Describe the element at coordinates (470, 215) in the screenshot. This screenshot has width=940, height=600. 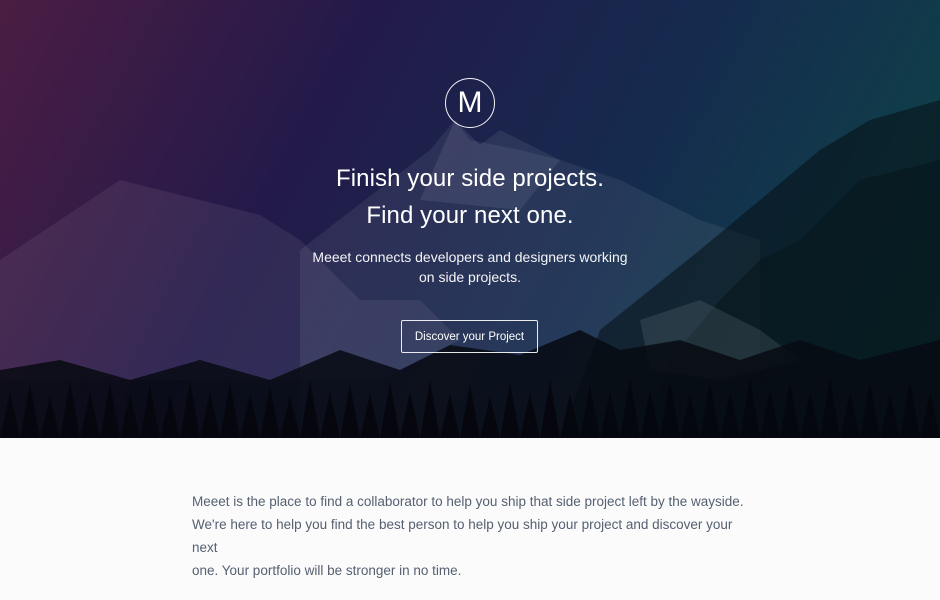
I see `hero-headline-line2: Find your next one.` at that location.